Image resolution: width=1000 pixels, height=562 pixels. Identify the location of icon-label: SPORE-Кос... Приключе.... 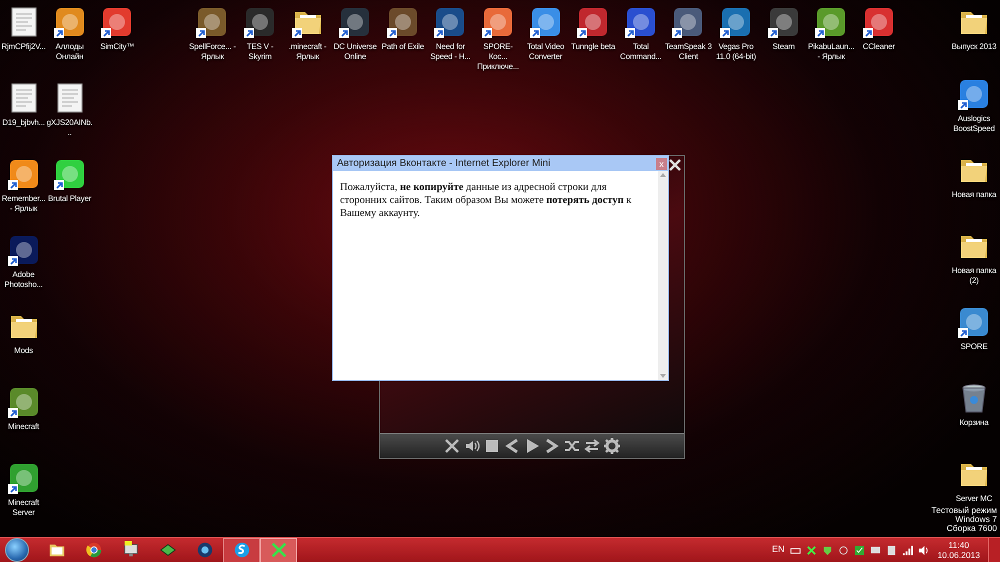
(498, 57).